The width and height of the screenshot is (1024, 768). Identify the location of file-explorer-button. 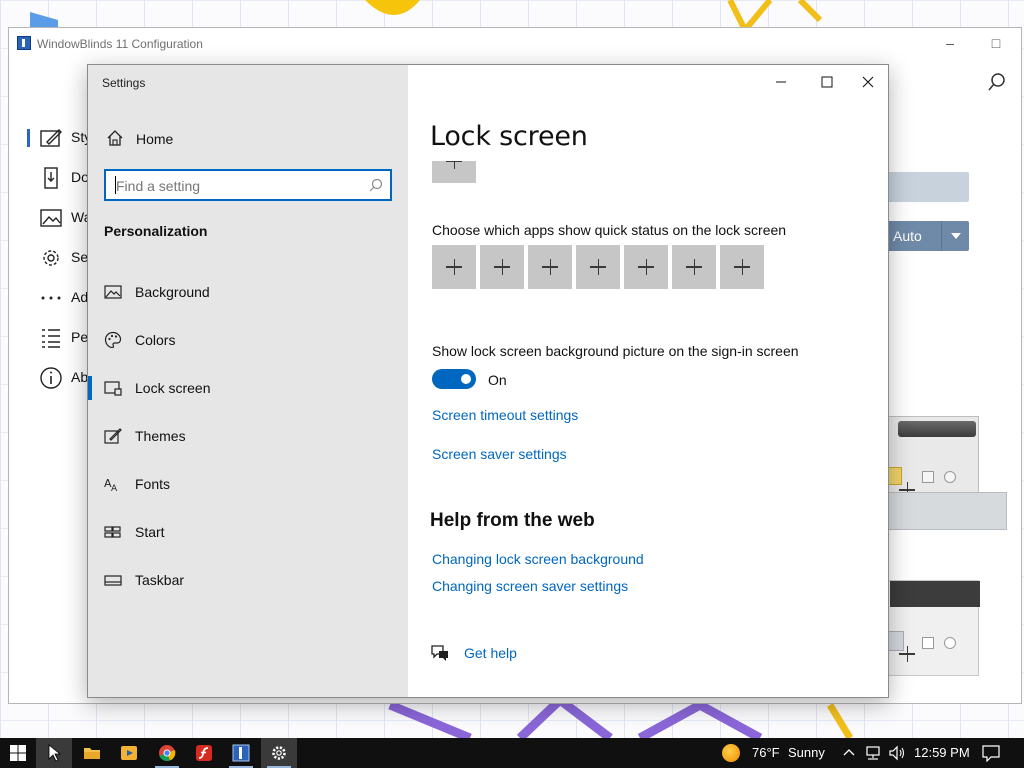
(92, 753).